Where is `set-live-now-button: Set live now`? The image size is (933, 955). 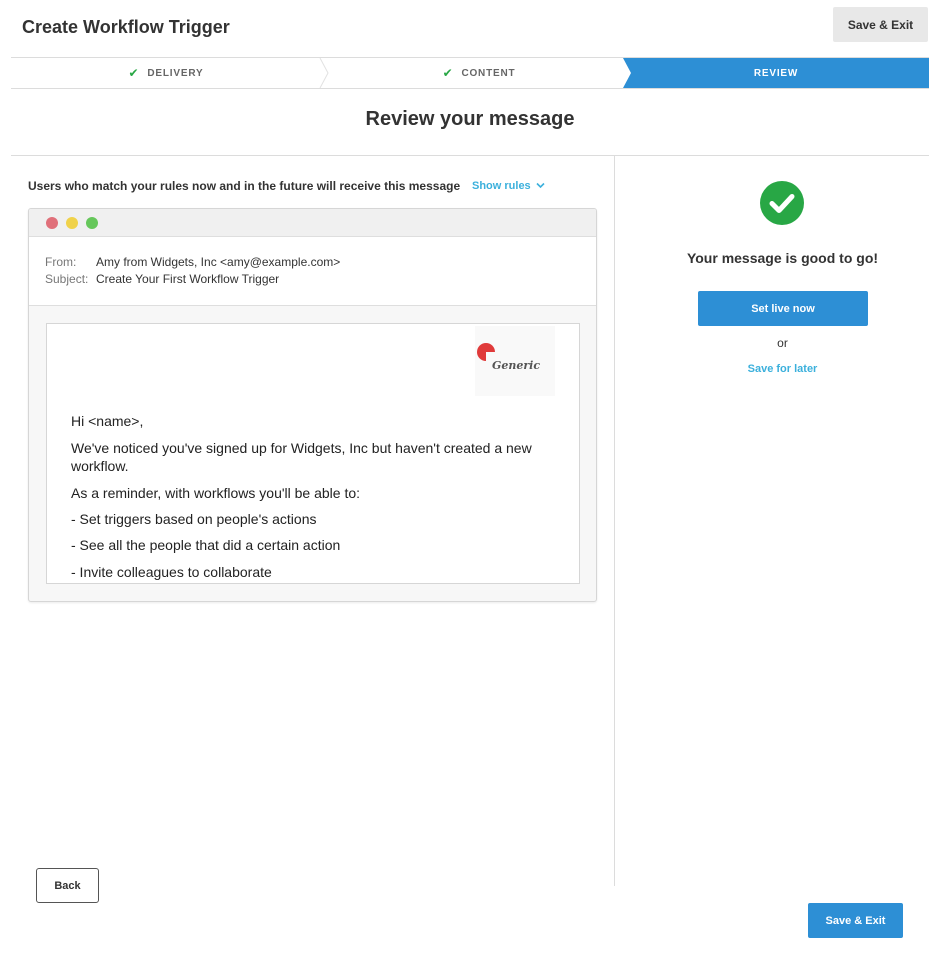 set-live-now-button: Set live now is located at coordinates (783, 308).